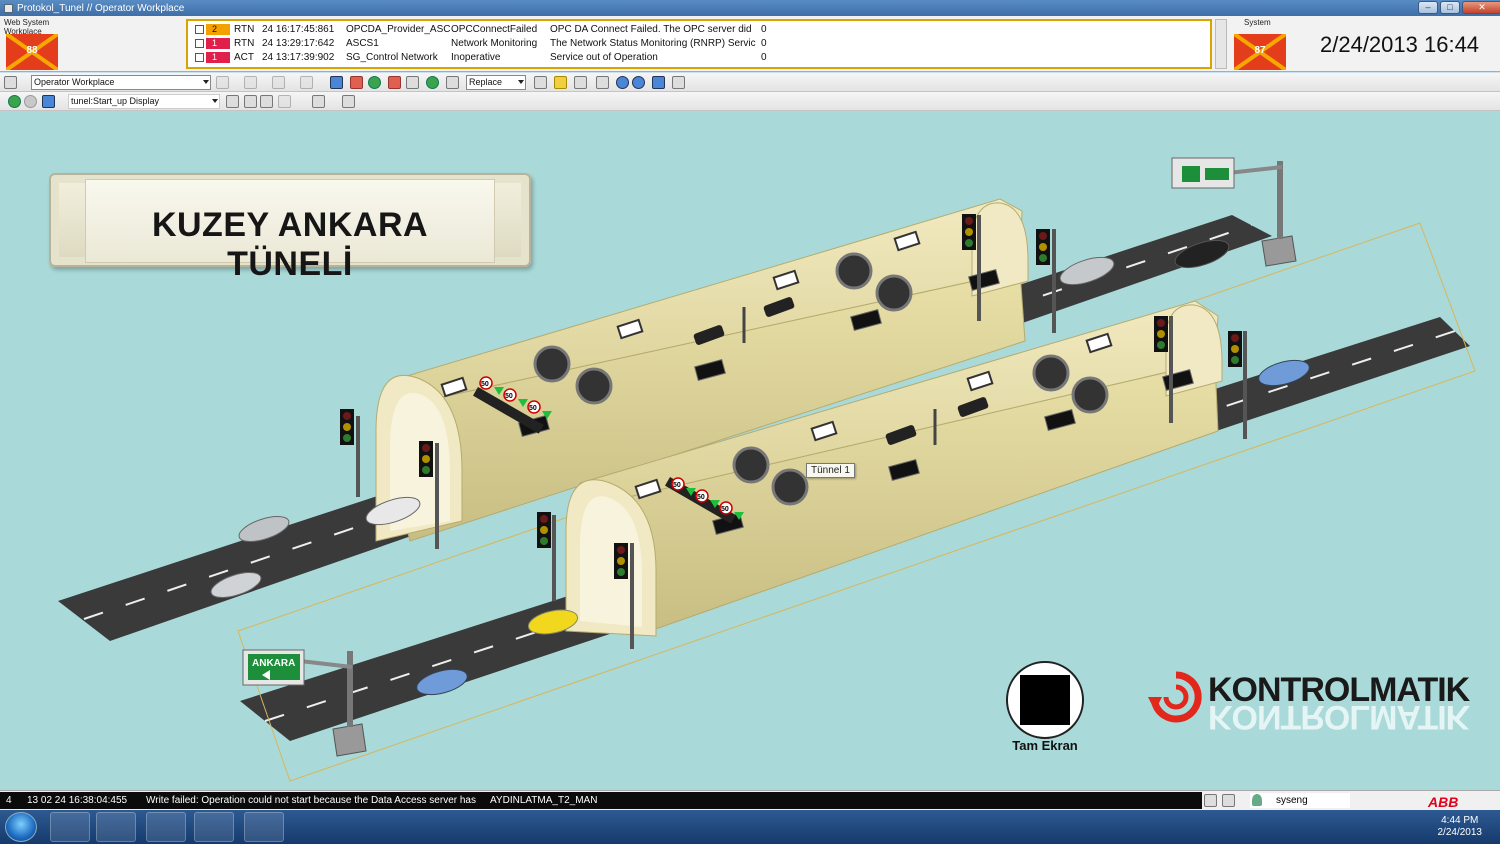  What do you see at coordinates (678, 82) in the screenshot?
I see `id-icon` at bounding box center [678, 82].